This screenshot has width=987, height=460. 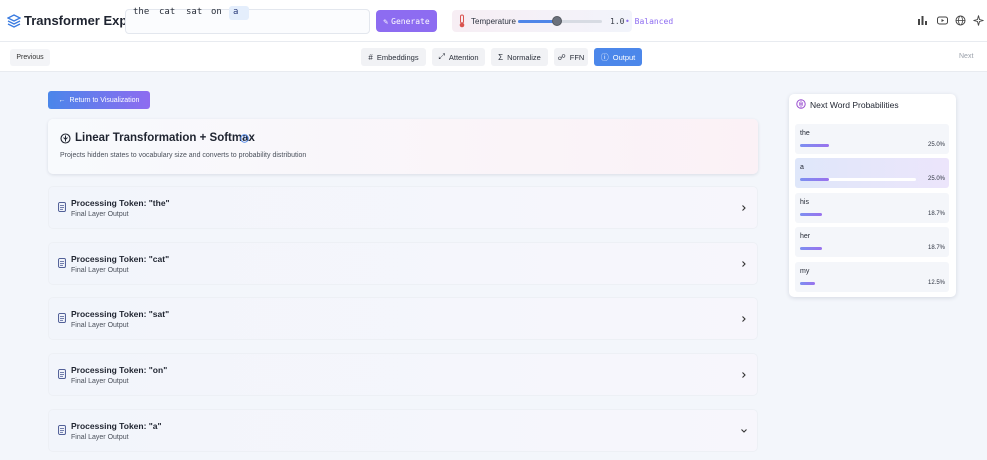 I want to click on previous-button: Previous, so click(x=30, y=57).